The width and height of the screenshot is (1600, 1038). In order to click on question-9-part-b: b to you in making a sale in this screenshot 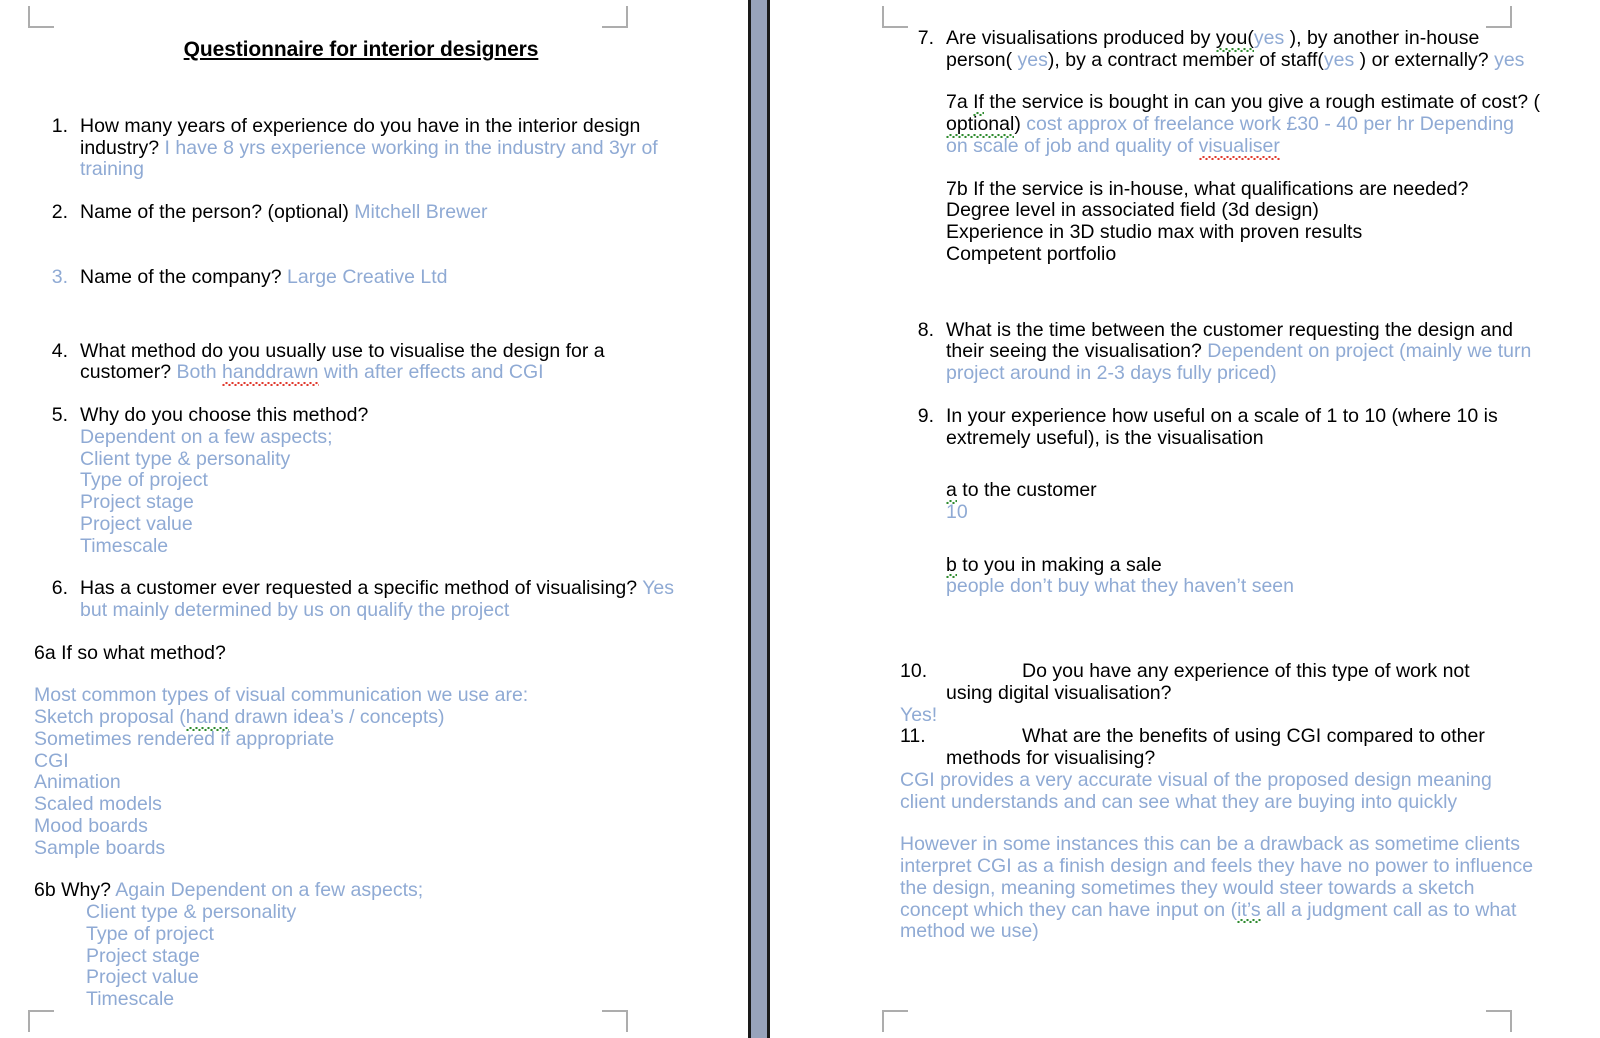, I will do `click(1243, 566)`.